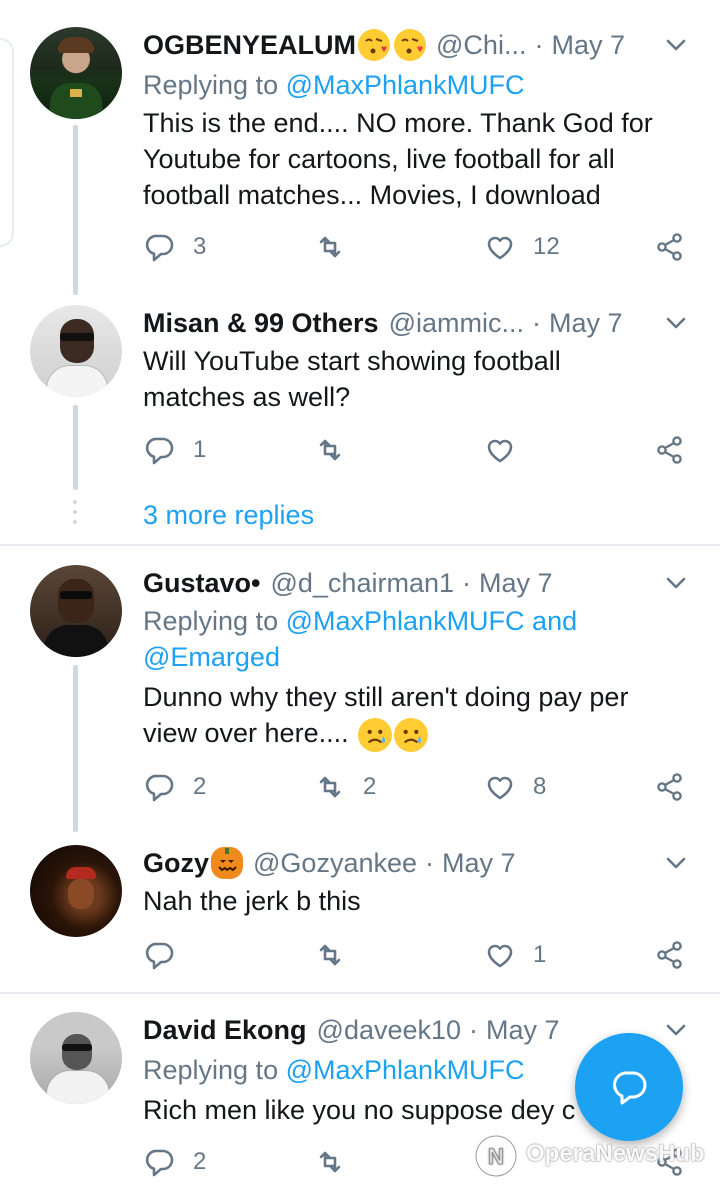  I want to click on reply-button, so click(160, 955).